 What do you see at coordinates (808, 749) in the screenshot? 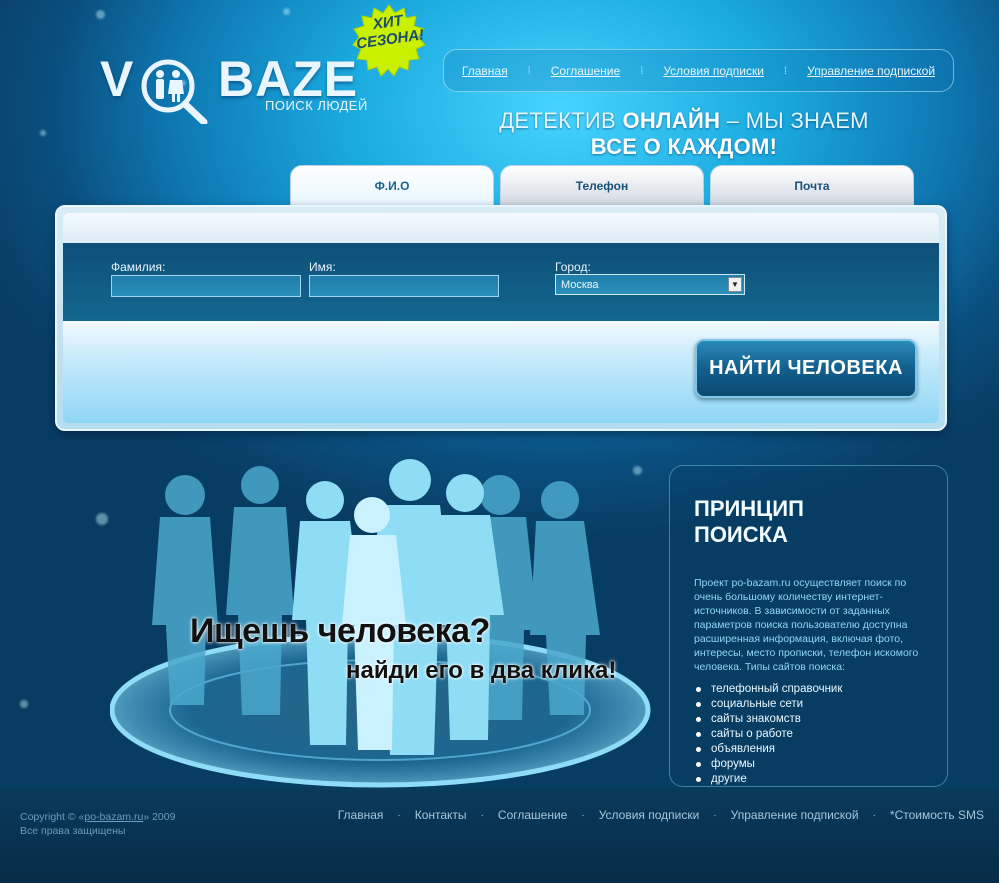
I see `list-item: объявления` at bounding box center [808, 749].